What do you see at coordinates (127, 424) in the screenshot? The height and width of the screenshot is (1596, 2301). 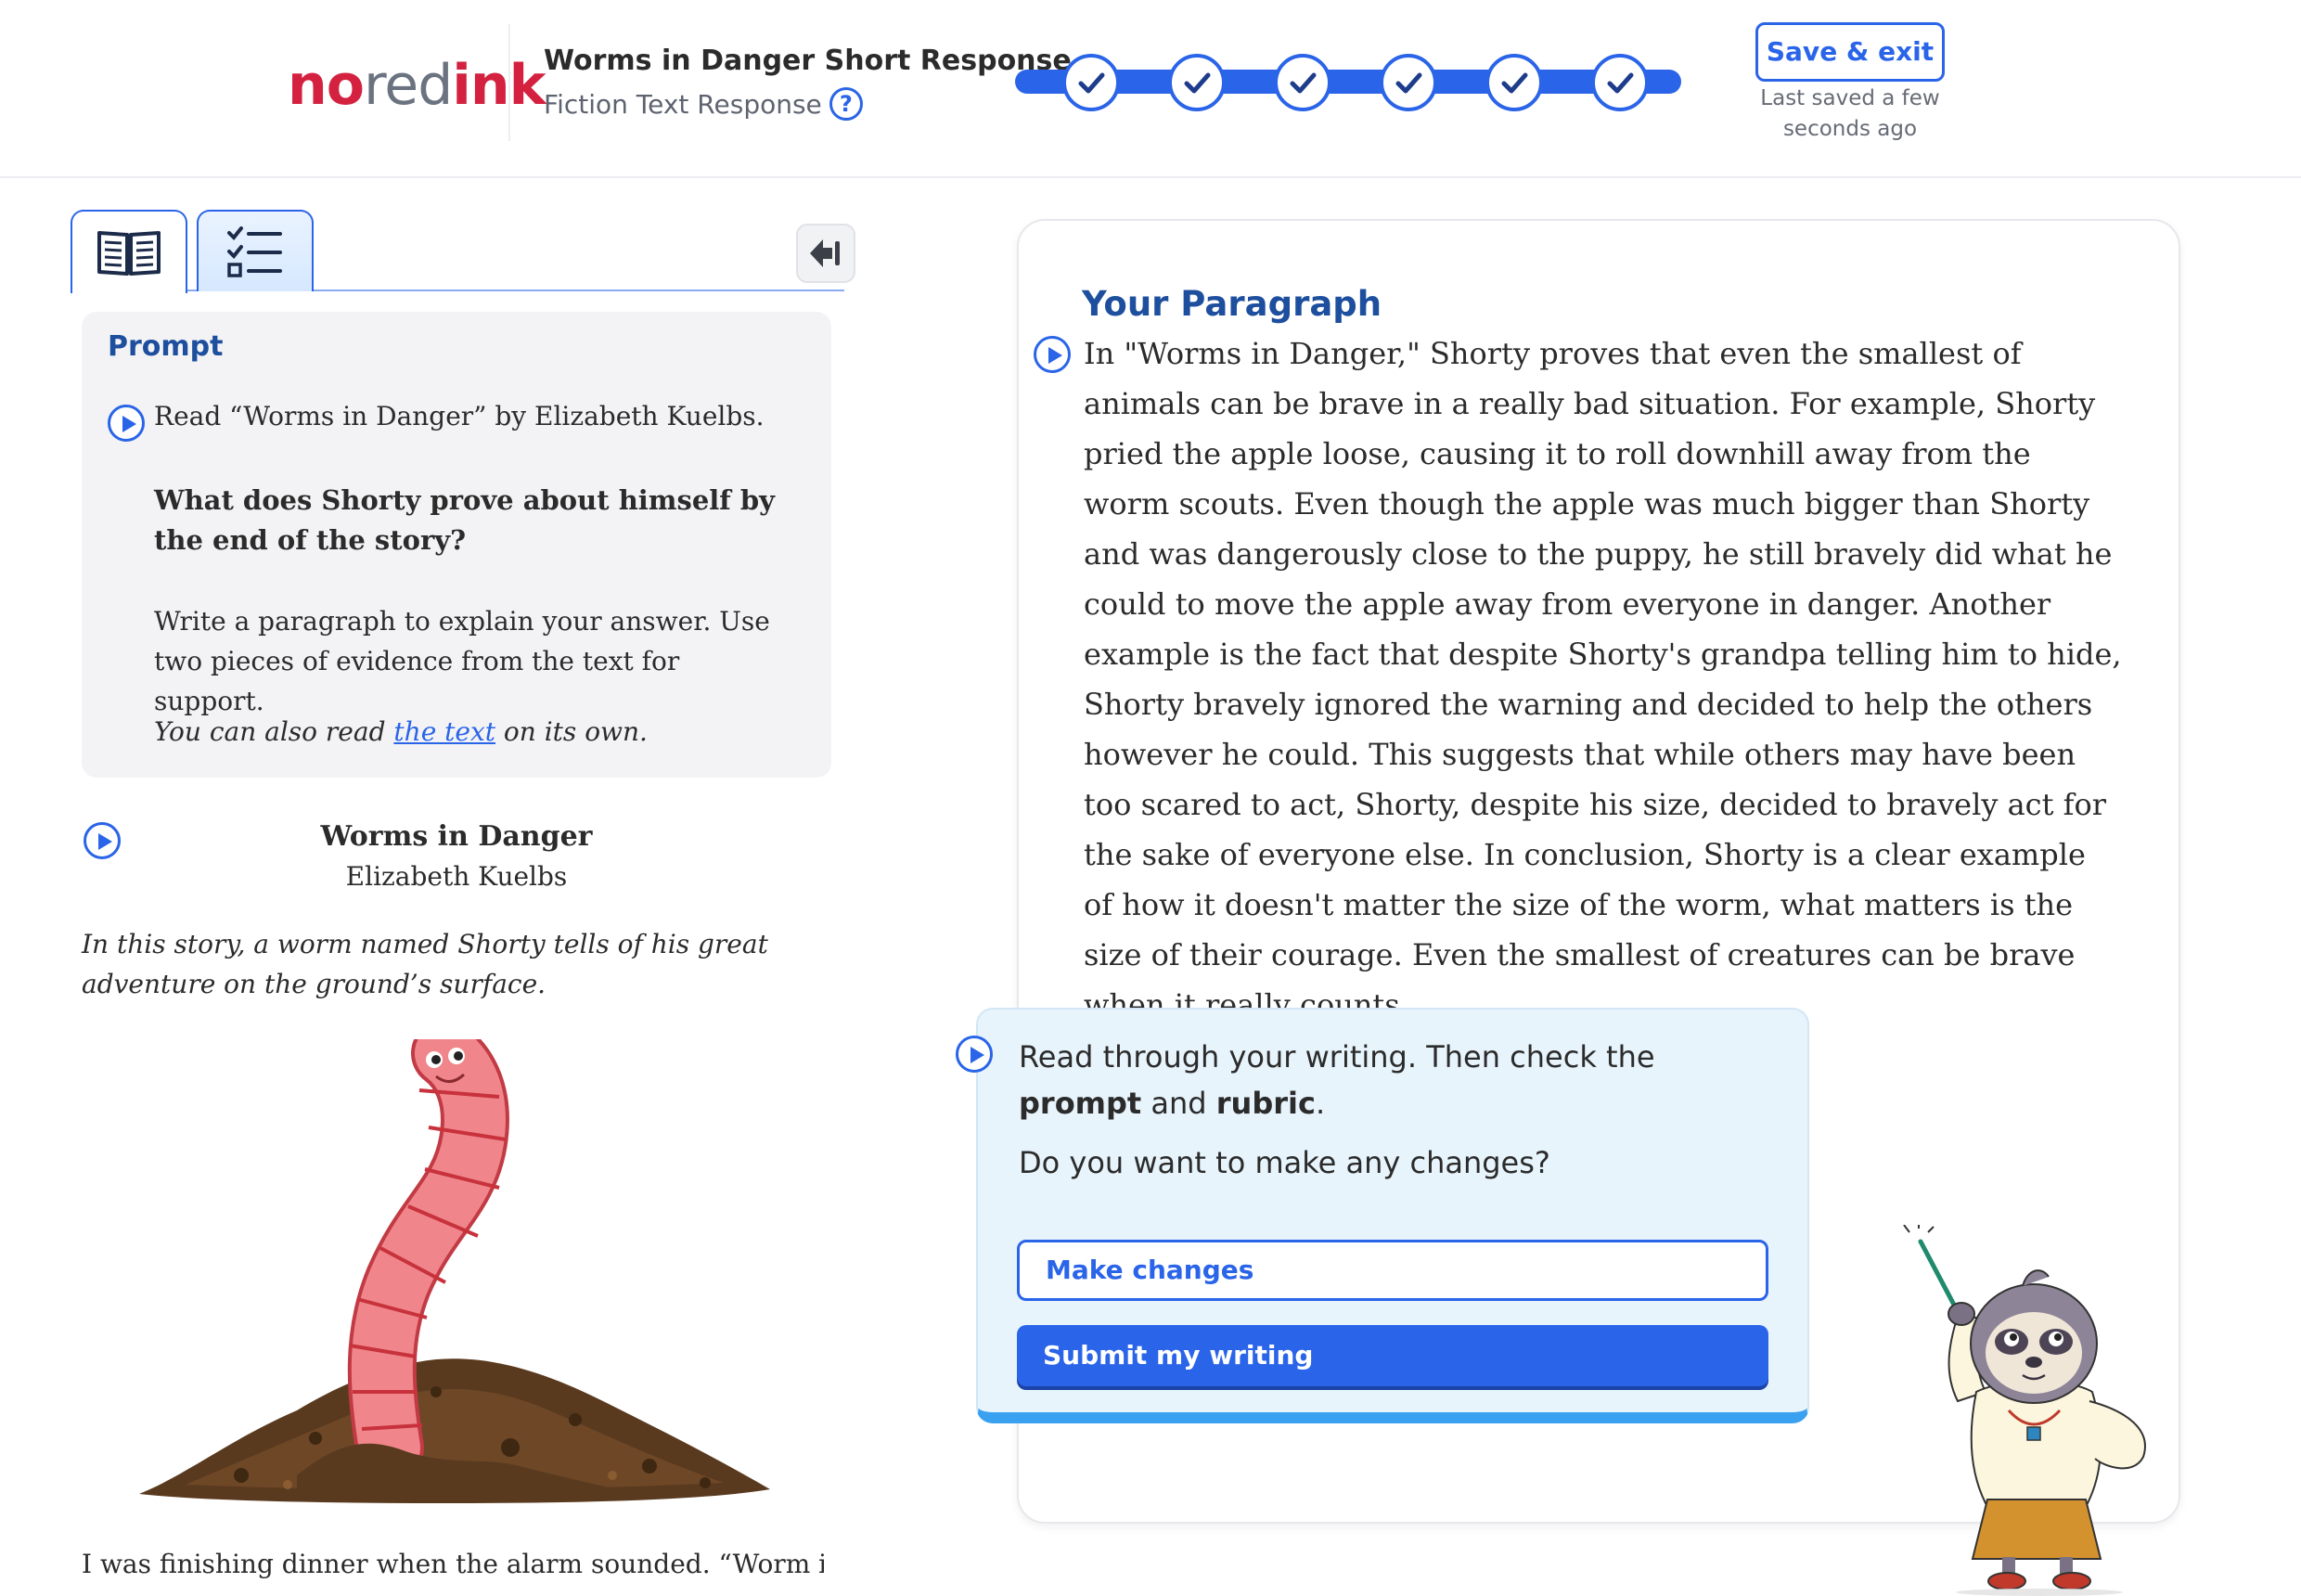 I see `play-audio-icon` at bounding box center [127, 424].